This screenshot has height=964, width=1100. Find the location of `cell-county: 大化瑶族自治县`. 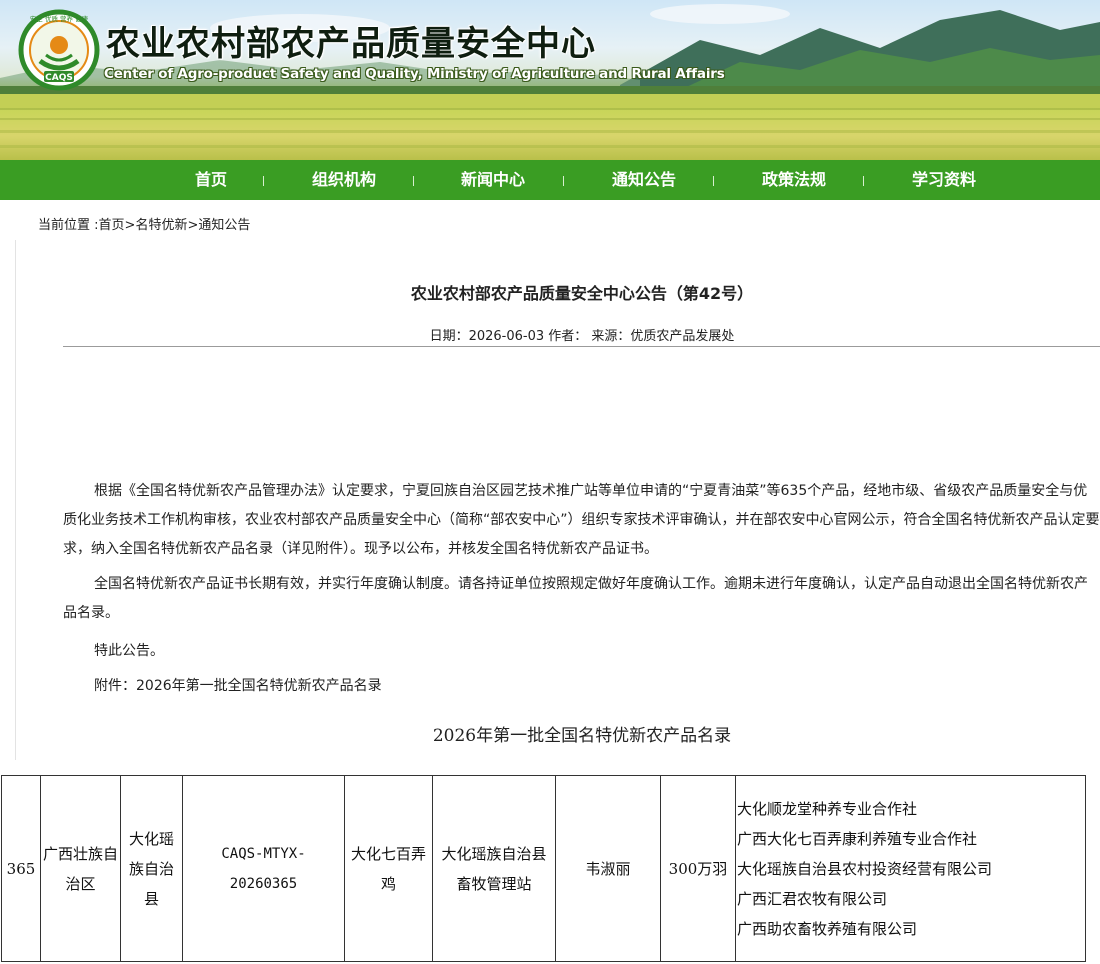

cell-county: 大化瑶族自治县 is located at coordinates (151, 868).